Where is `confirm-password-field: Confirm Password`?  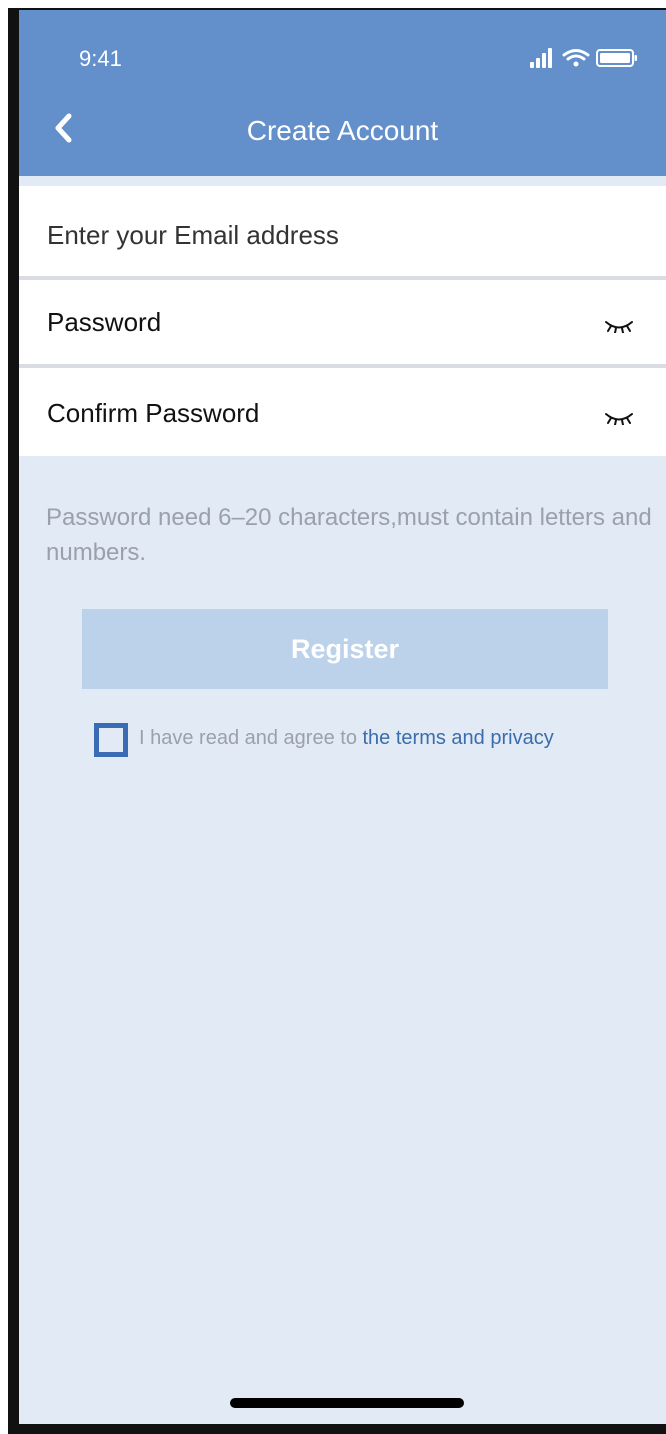
confirm-password-field: Confirm Password is located at coordinates (342, 412).